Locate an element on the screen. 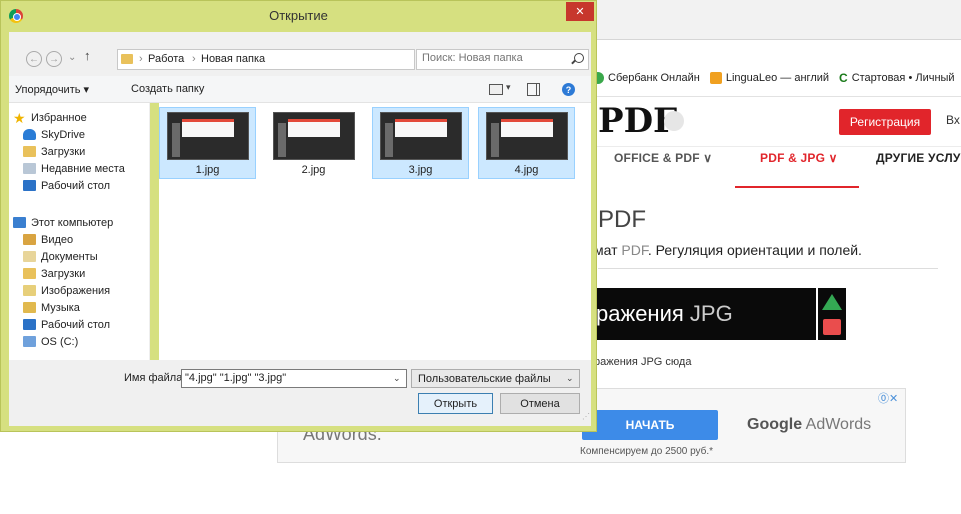 Image resolution: width=961 pixels, height=514 pixels. breadcrumb-new-folder: Новая папка is located at coordinates (233, 59).